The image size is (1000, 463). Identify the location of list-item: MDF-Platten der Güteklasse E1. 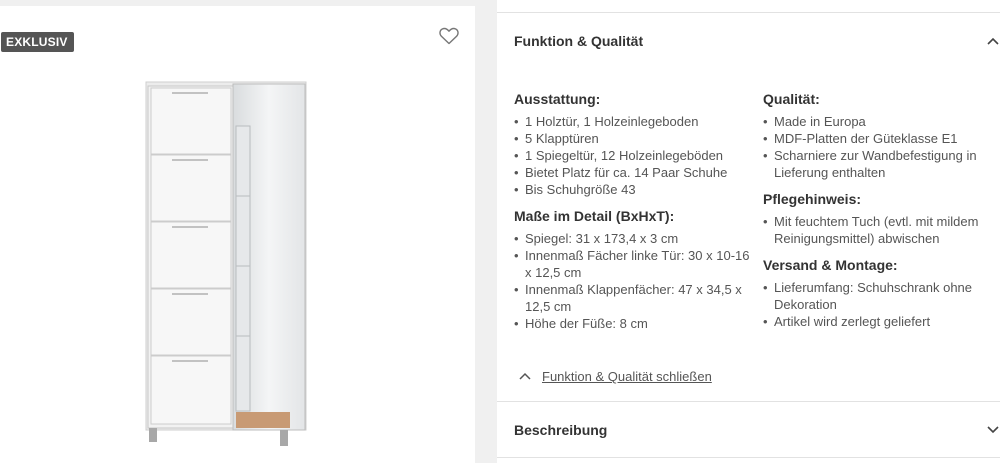
(875, 138).